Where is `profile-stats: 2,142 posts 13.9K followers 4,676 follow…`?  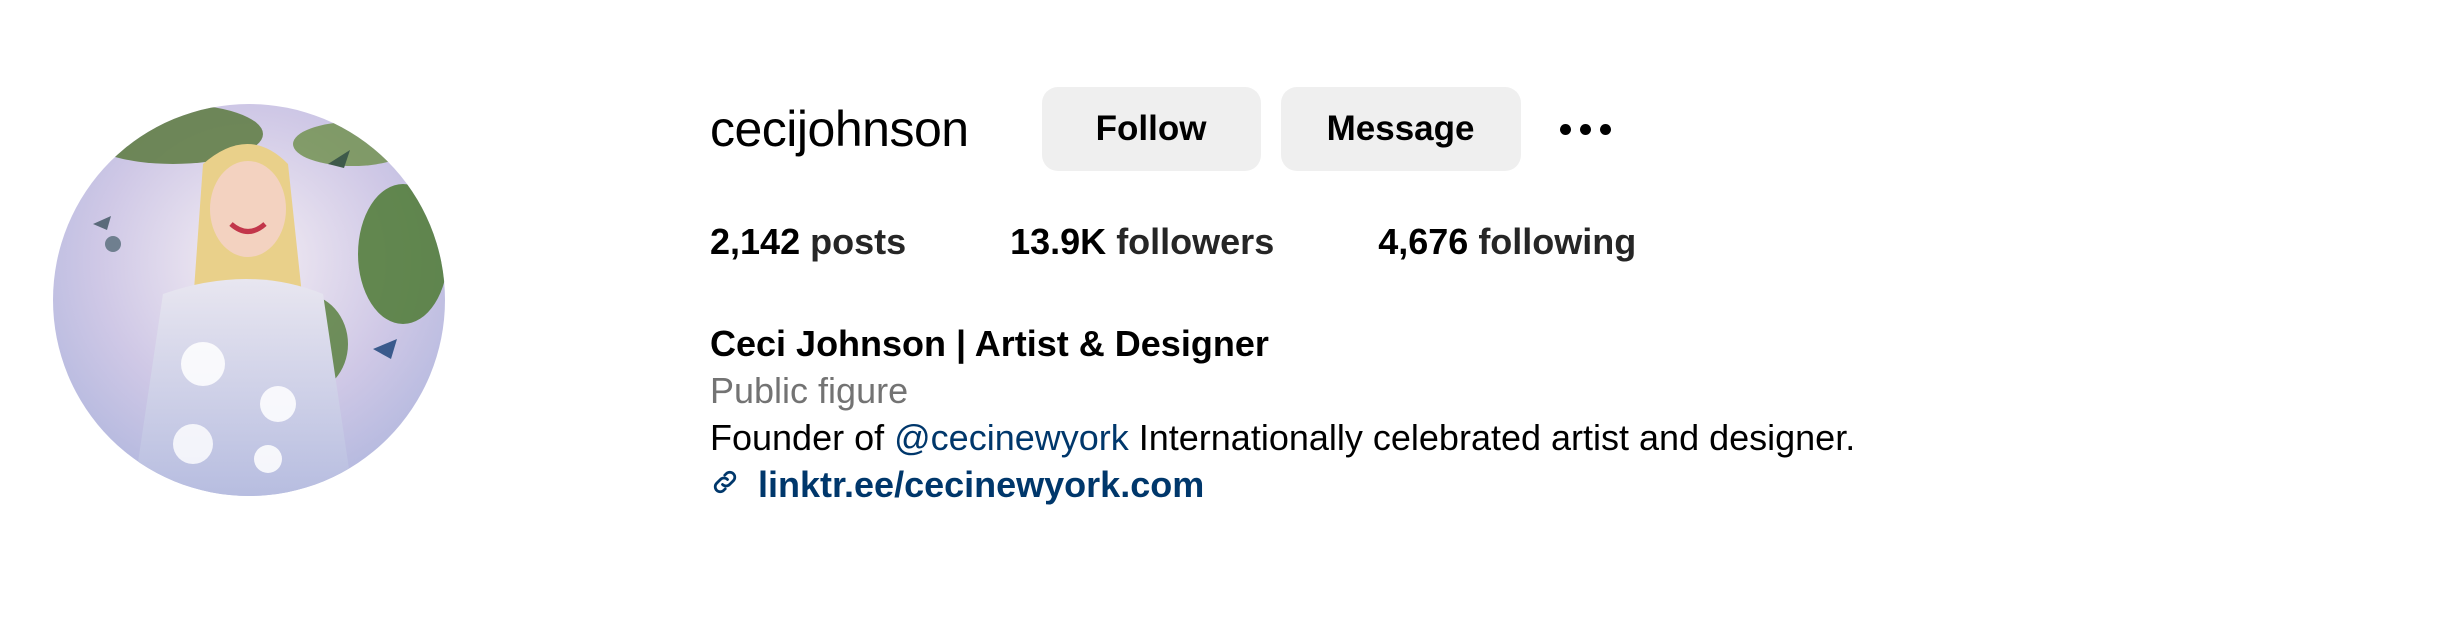
profile-stats: 2,142 posts 13.9K followers 4,676 follow… is located at coordinates (1510, 242).